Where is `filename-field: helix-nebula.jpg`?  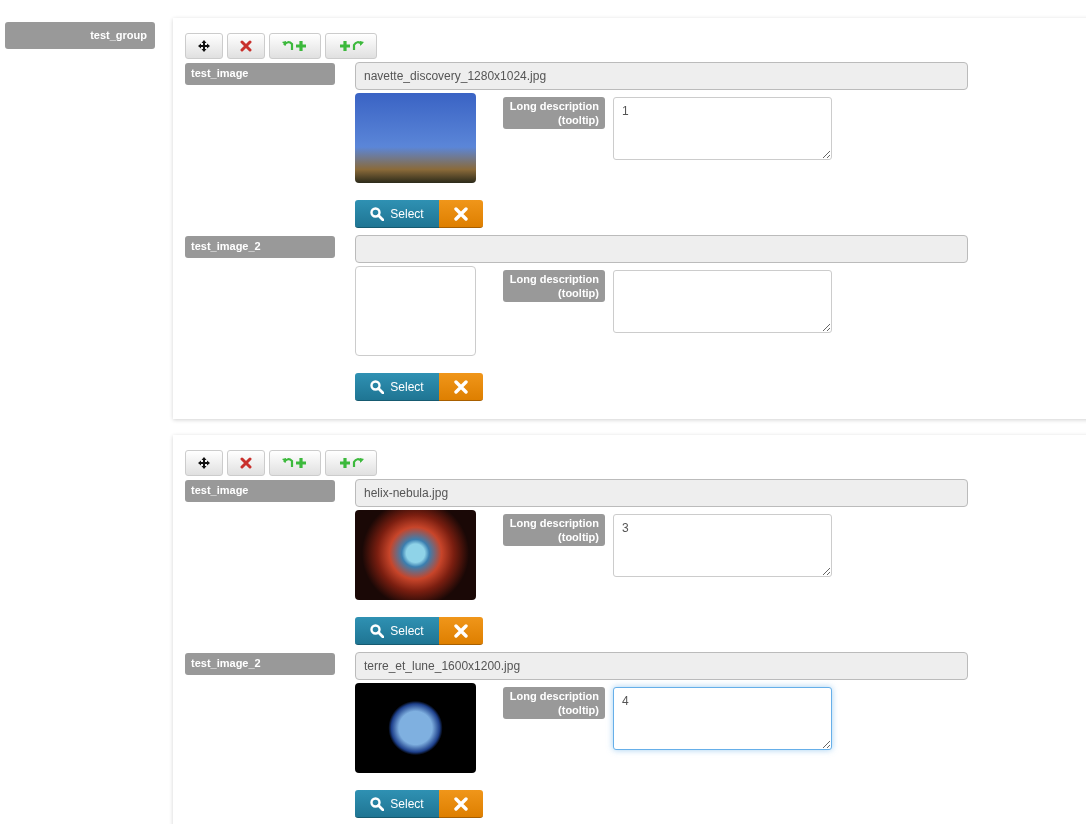 filename-field: helix-nebula.jpg is located at coordinates (661, 493).